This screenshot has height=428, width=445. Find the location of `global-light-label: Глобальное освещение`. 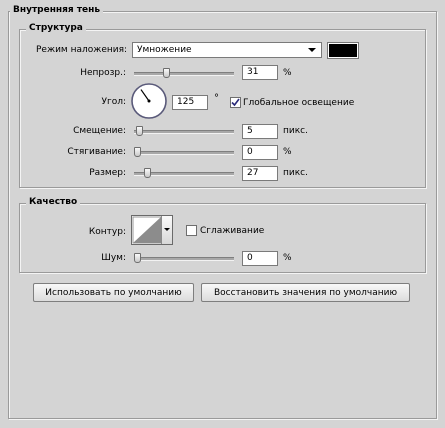

global-light-label: Глобальное освещение is located at coordinates (299, 103).